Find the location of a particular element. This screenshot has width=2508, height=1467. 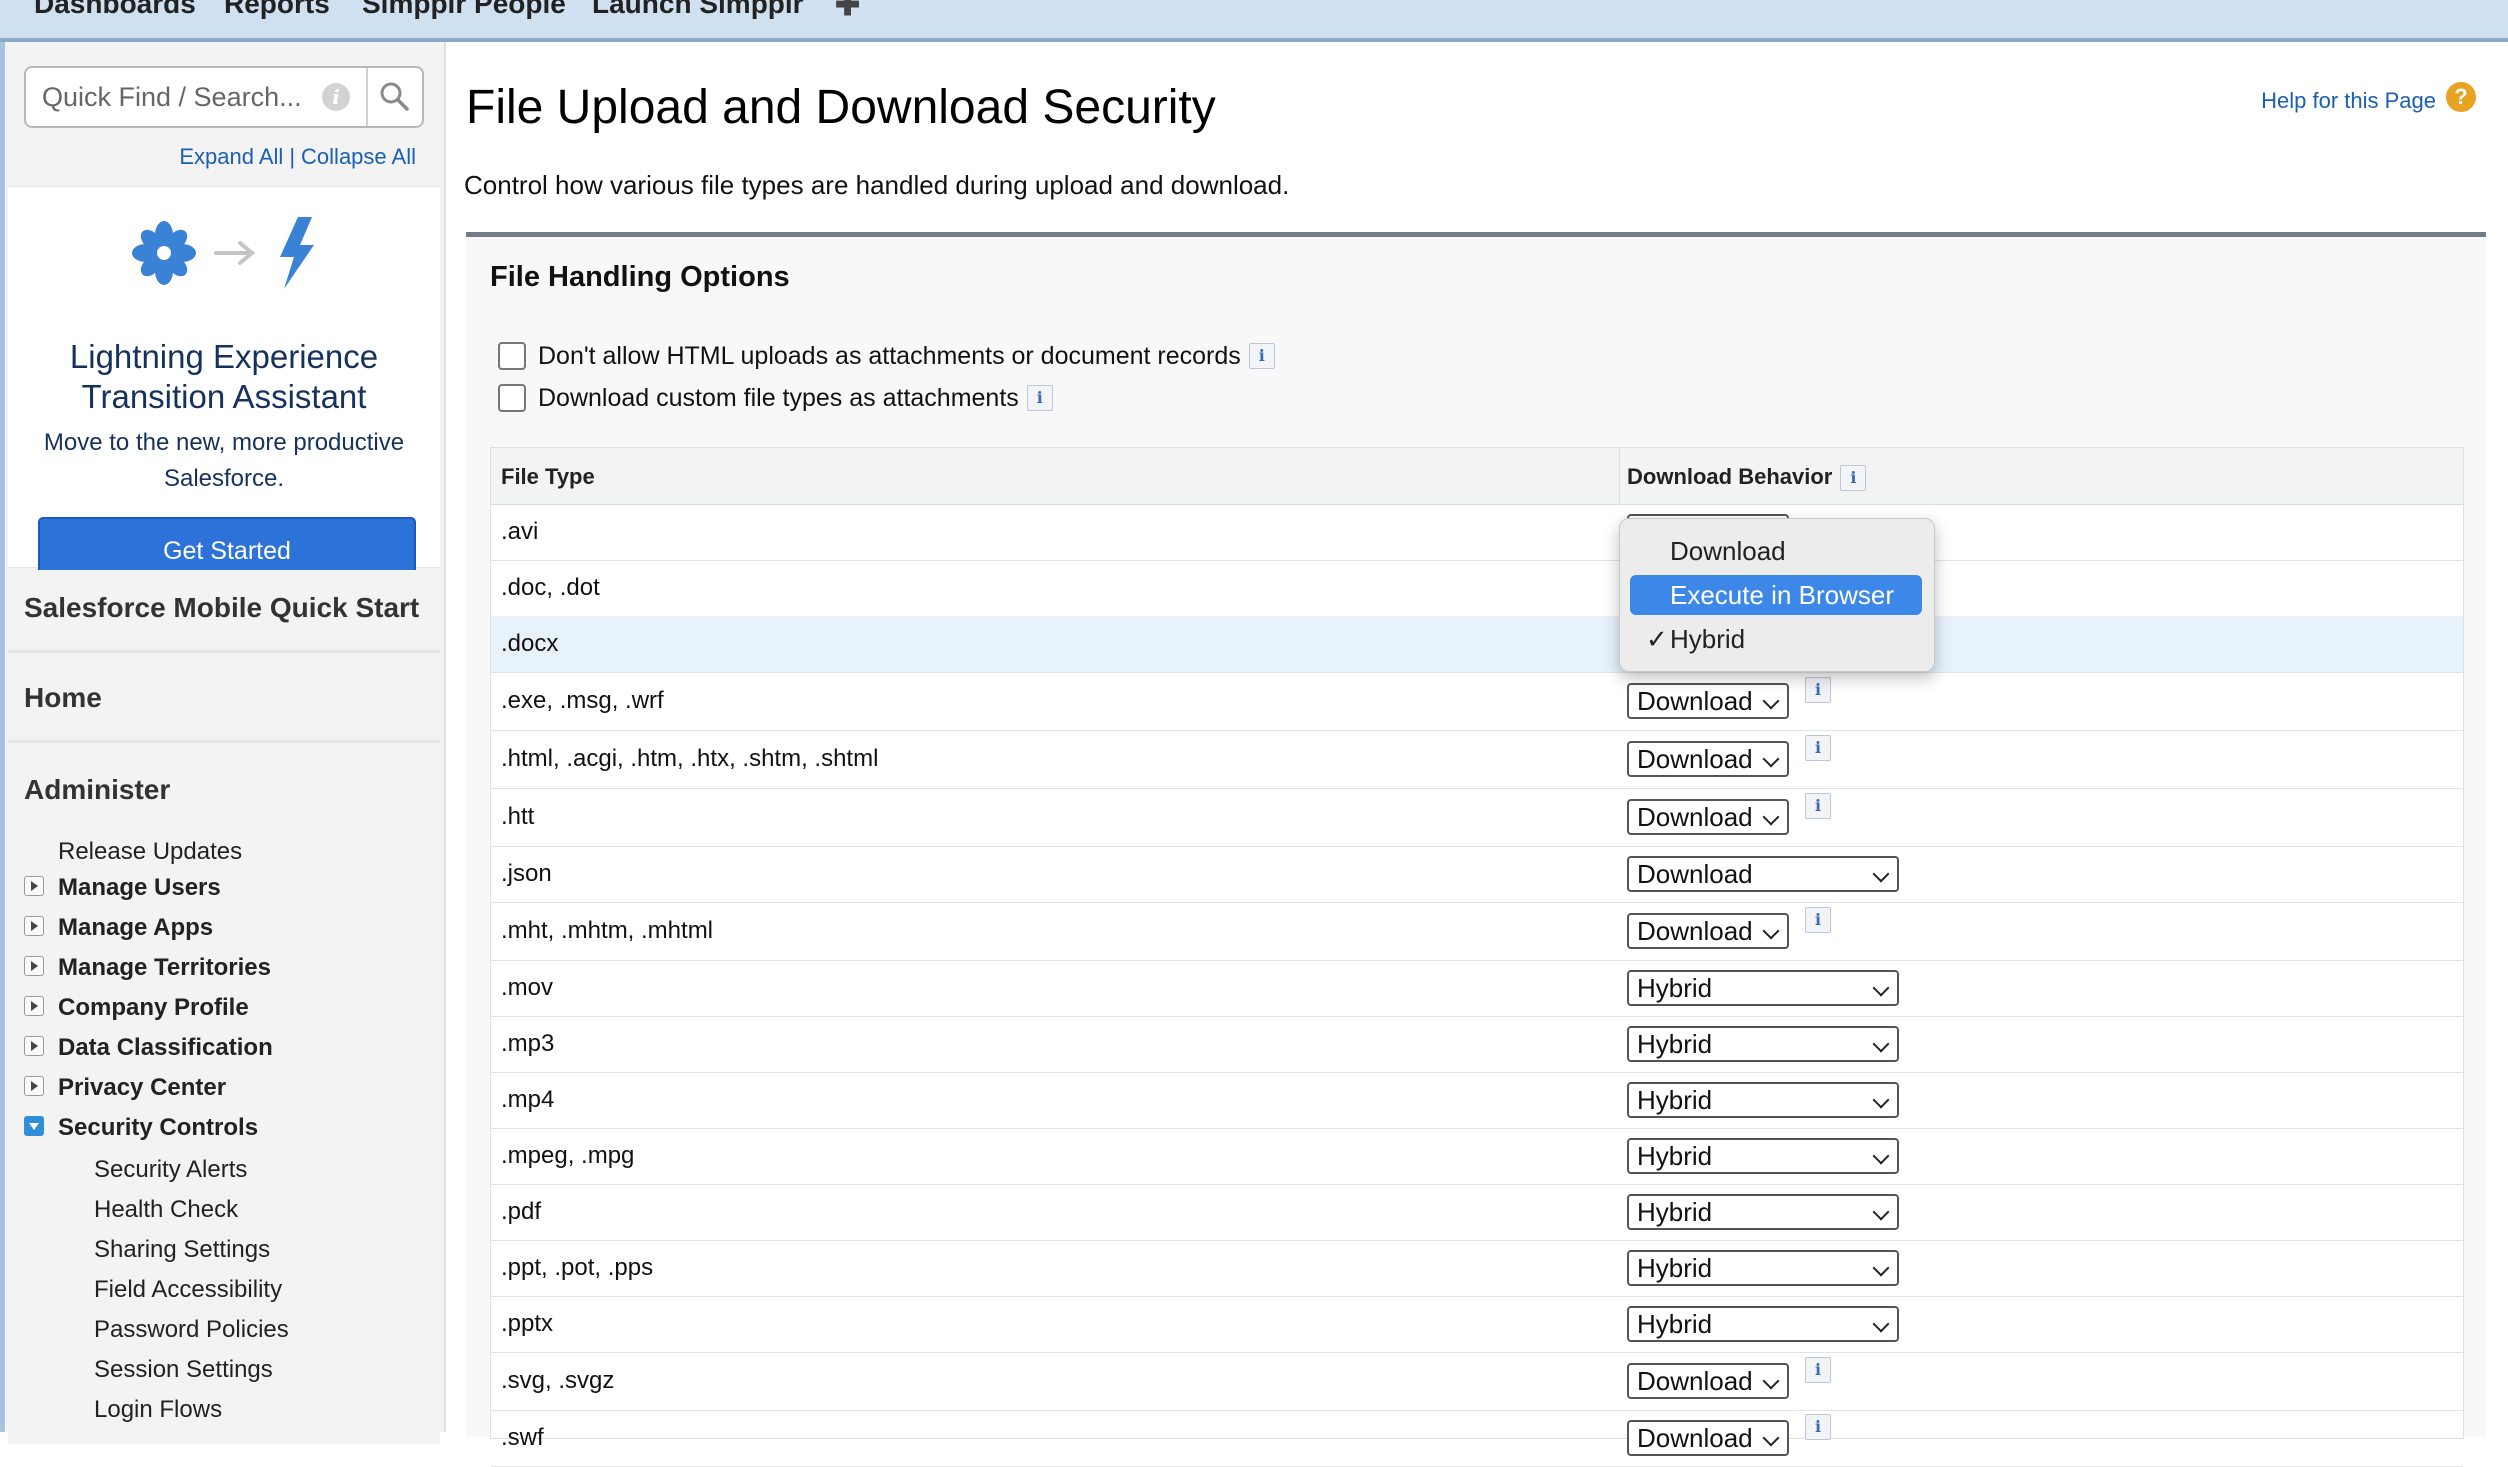

quick-find-box: i is located at coordinates (224, 97).